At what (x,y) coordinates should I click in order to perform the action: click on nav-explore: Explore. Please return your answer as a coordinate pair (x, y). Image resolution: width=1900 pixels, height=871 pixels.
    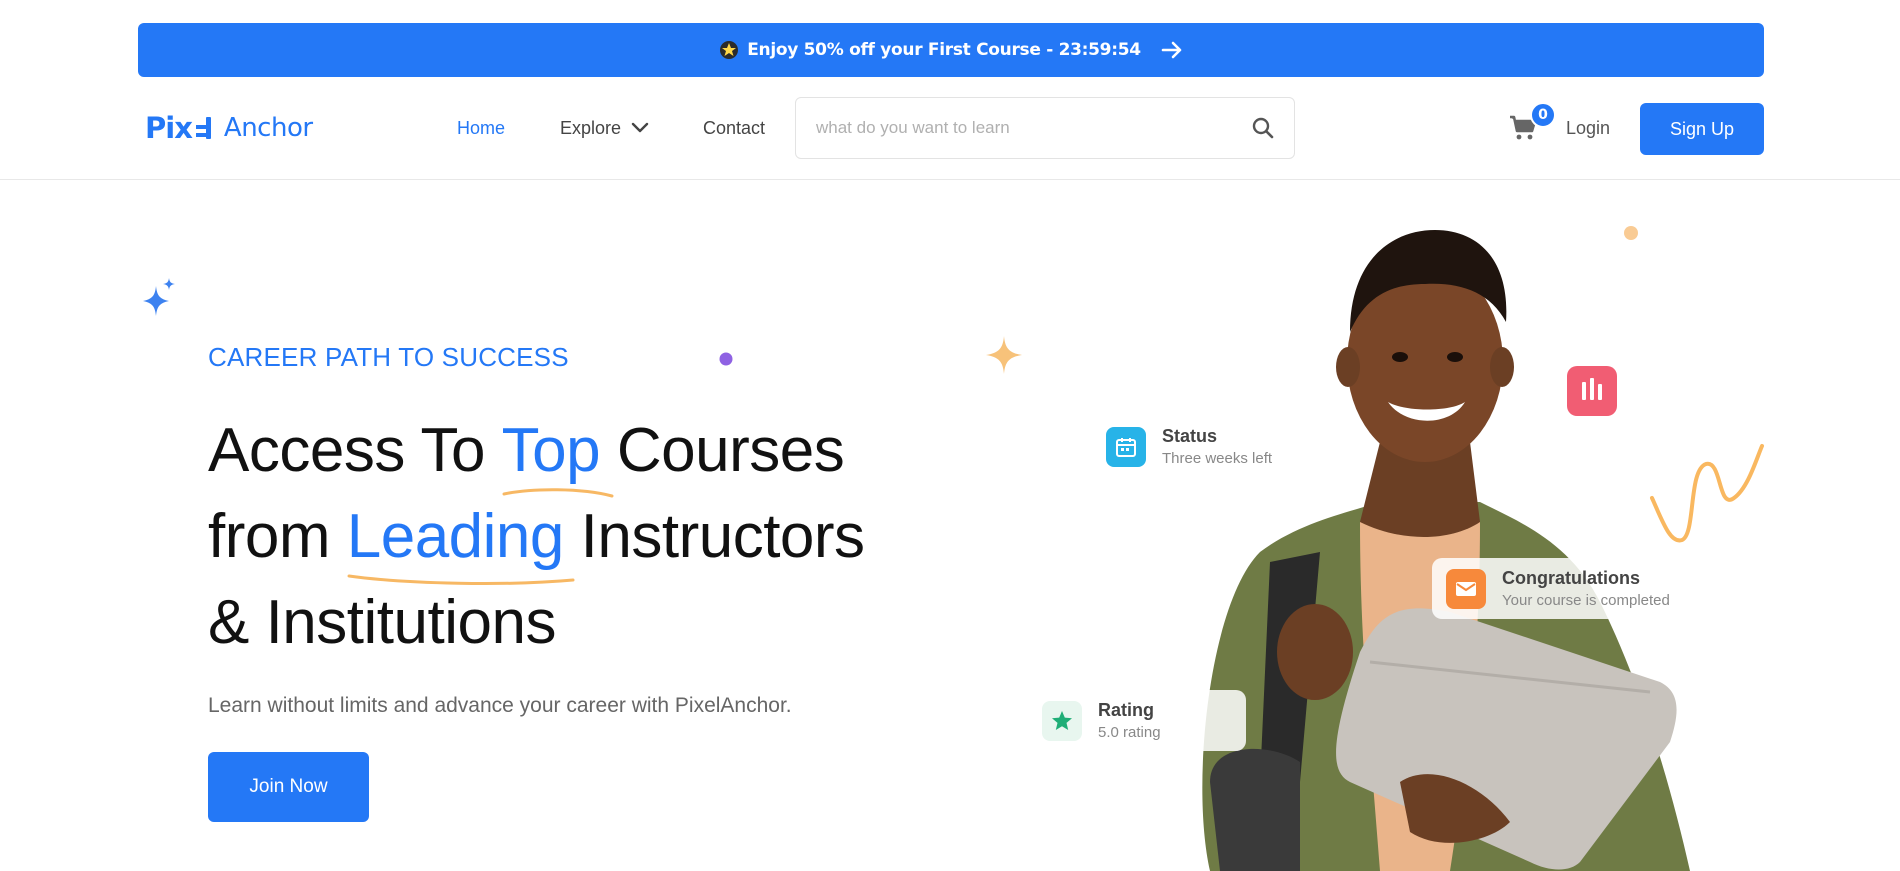
    Looking at the image, I should click on (604, 128).